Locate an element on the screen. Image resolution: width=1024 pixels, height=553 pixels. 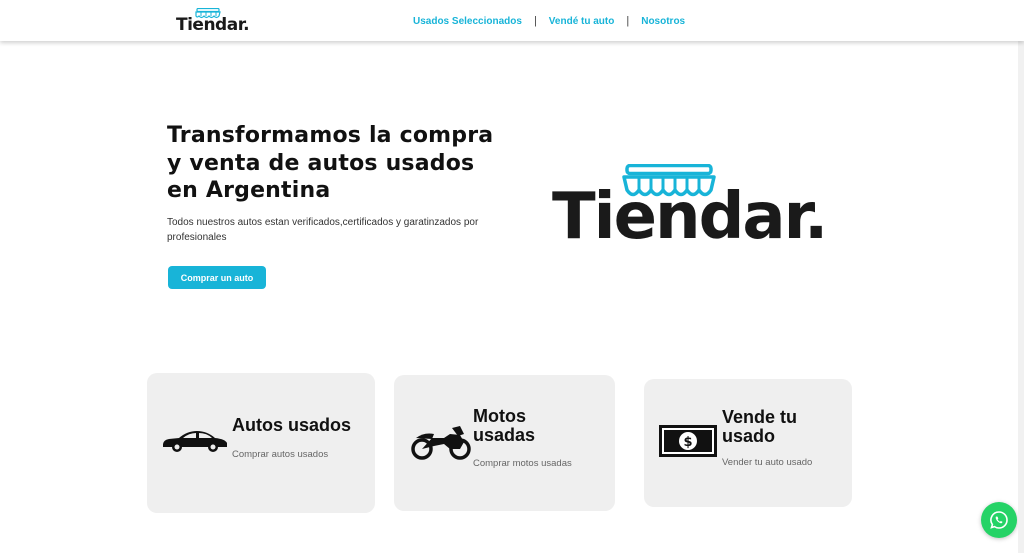
card-title: Motos usadas is located at coordinates (504, 425).